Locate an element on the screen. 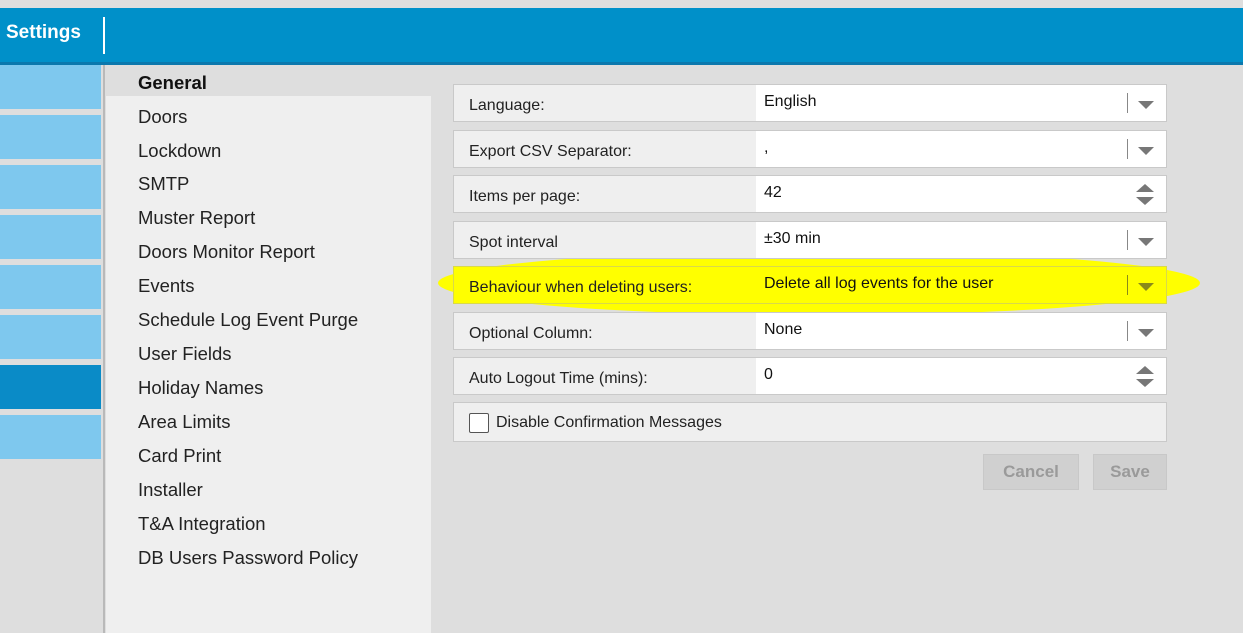  setting-row-language: Language: English is located at coordinates (810, 103).